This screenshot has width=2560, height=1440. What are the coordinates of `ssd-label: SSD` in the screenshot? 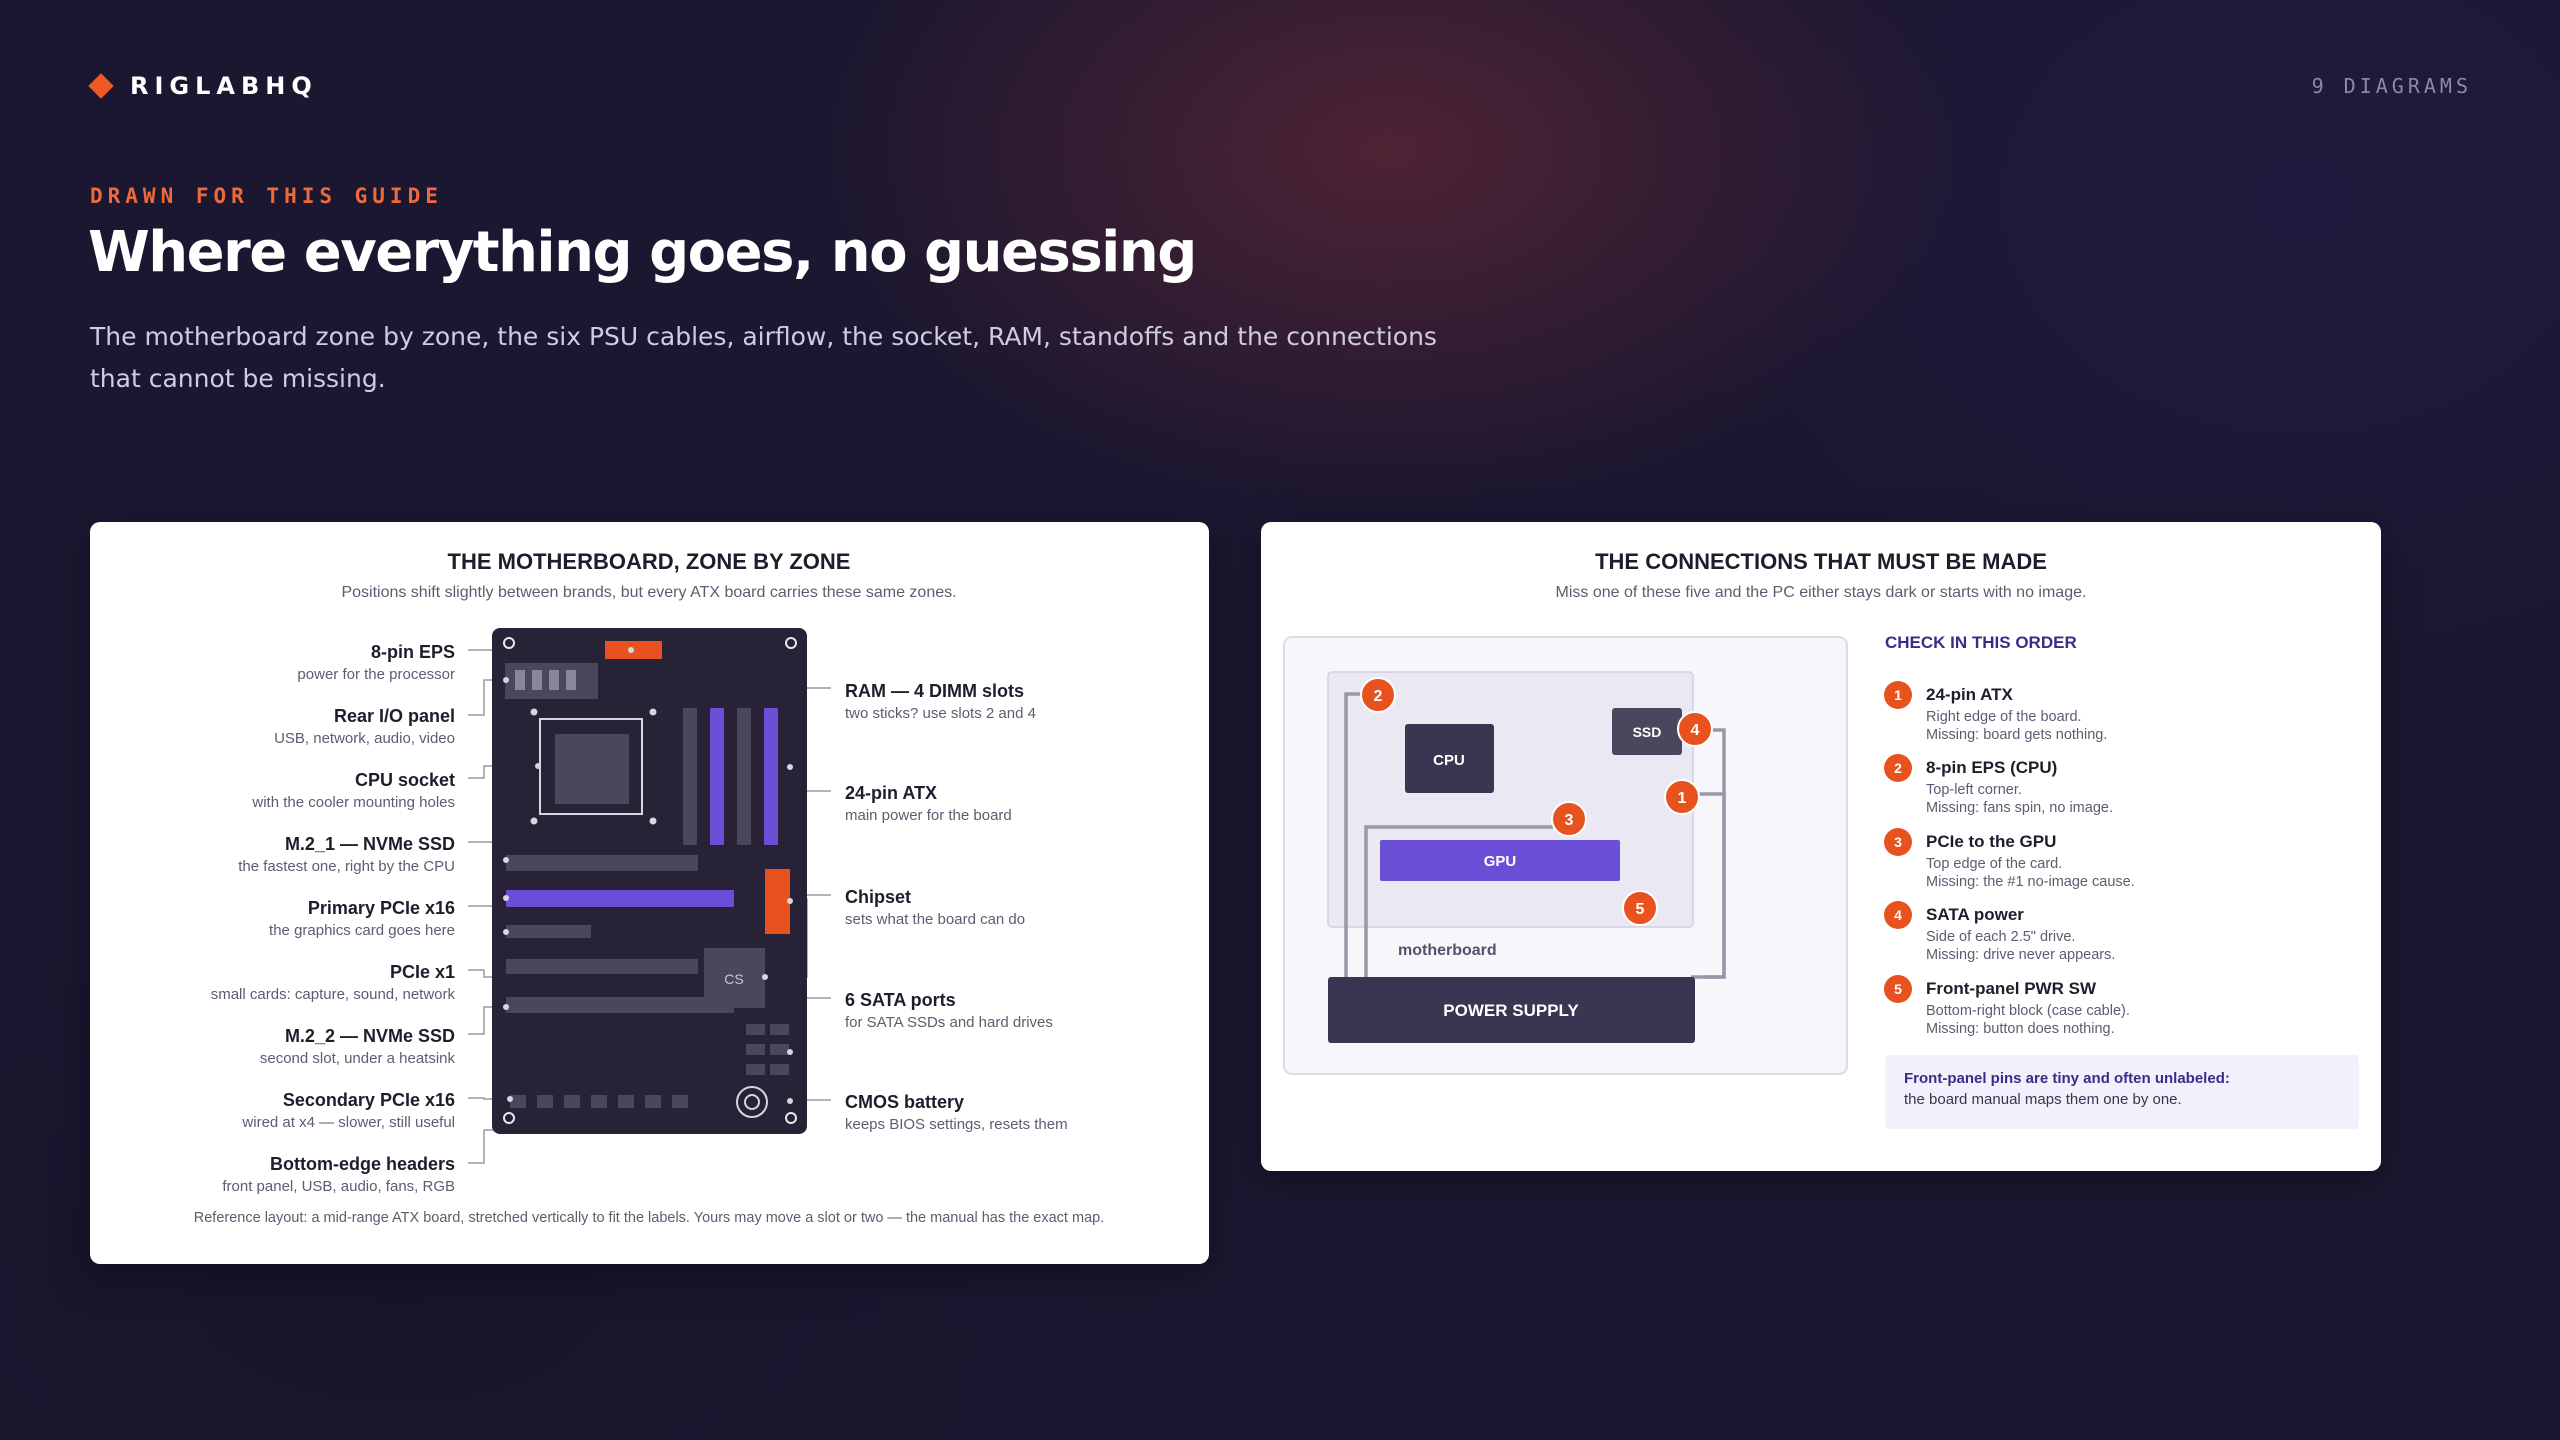 It's located at (1647, 732).